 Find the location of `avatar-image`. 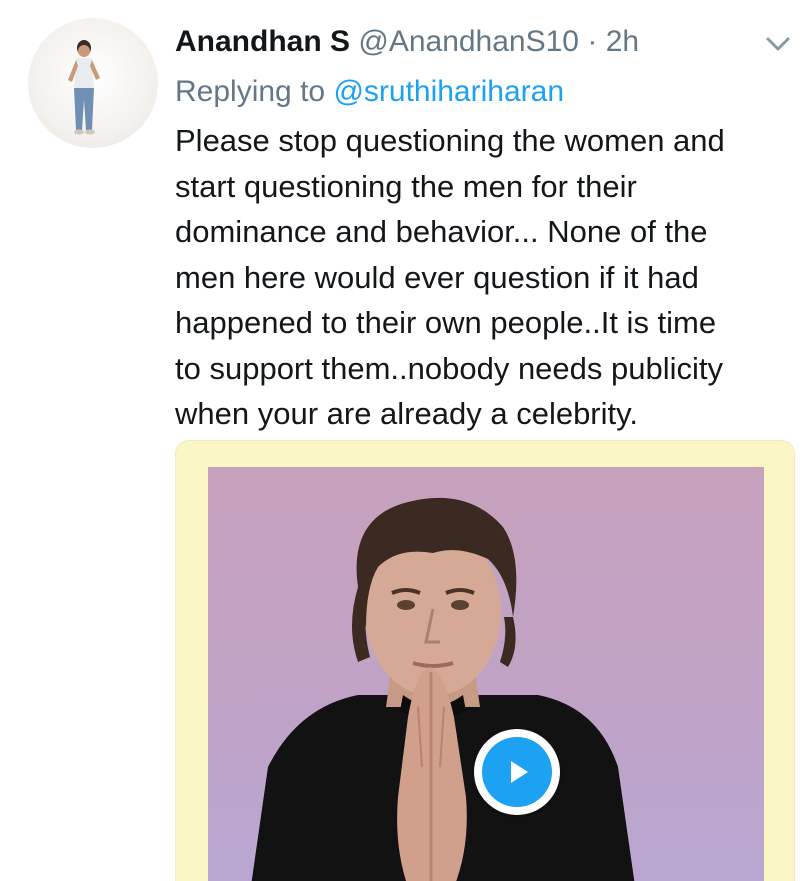

avatar-image is located at coordinates (84, 87).